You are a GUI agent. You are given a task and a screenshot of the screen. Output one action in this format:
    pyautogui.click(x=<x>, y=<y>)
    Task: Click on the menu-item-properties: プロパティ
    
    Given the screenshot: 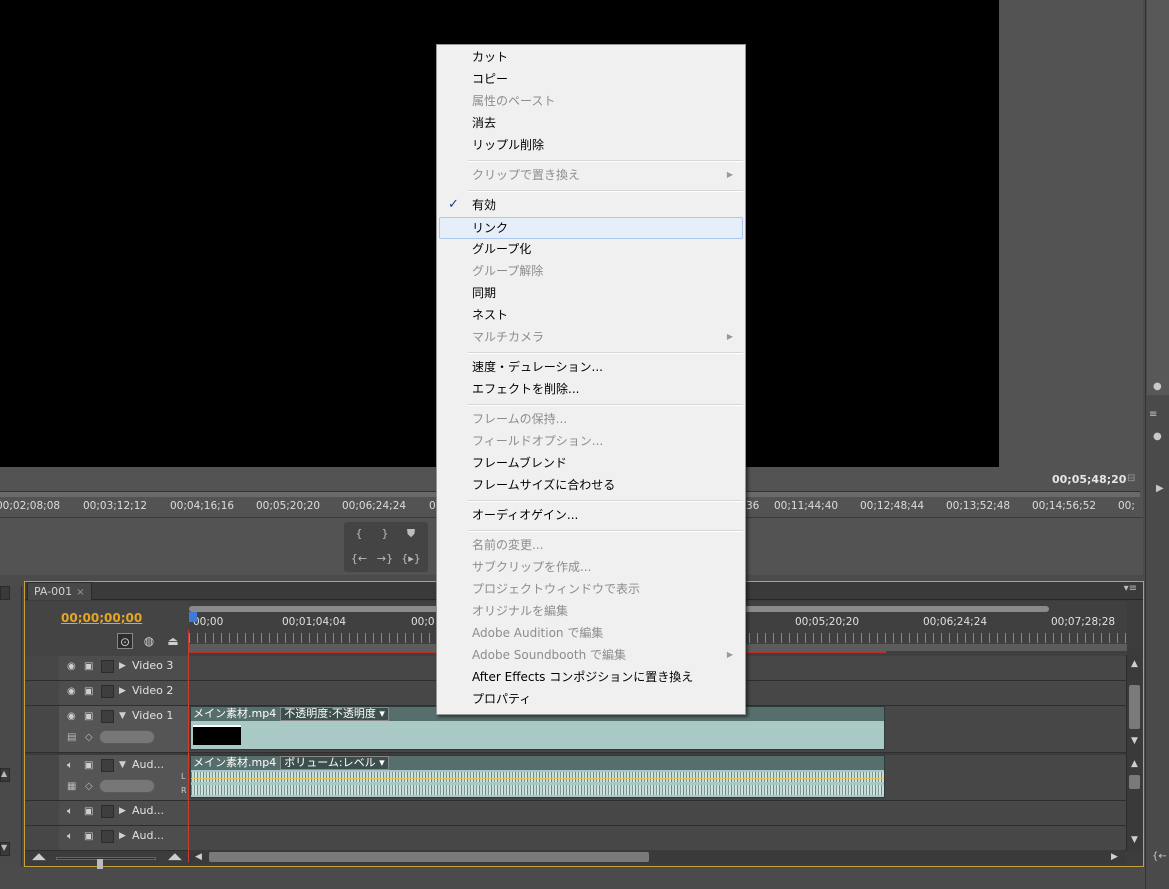 What is the action you would take?
    pyautogui.click(x=591, y=699)
    